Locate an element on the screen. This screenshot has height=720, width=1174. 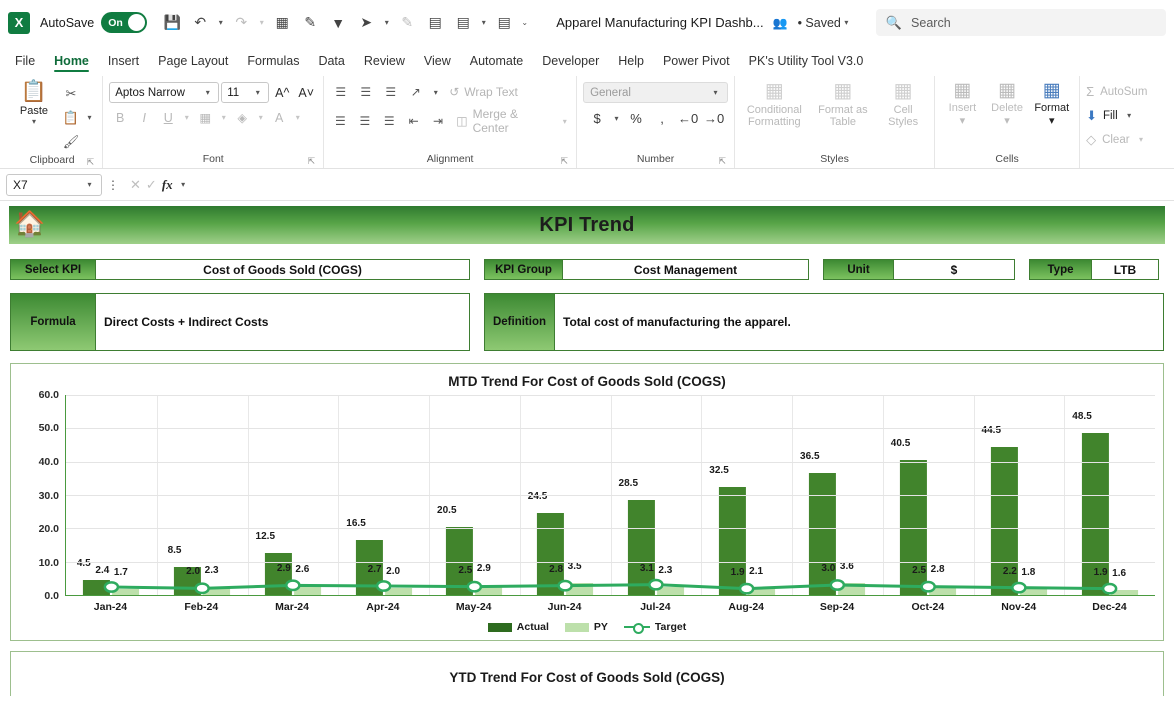
form-icon: ▤ is located at coordinates (435, 23).